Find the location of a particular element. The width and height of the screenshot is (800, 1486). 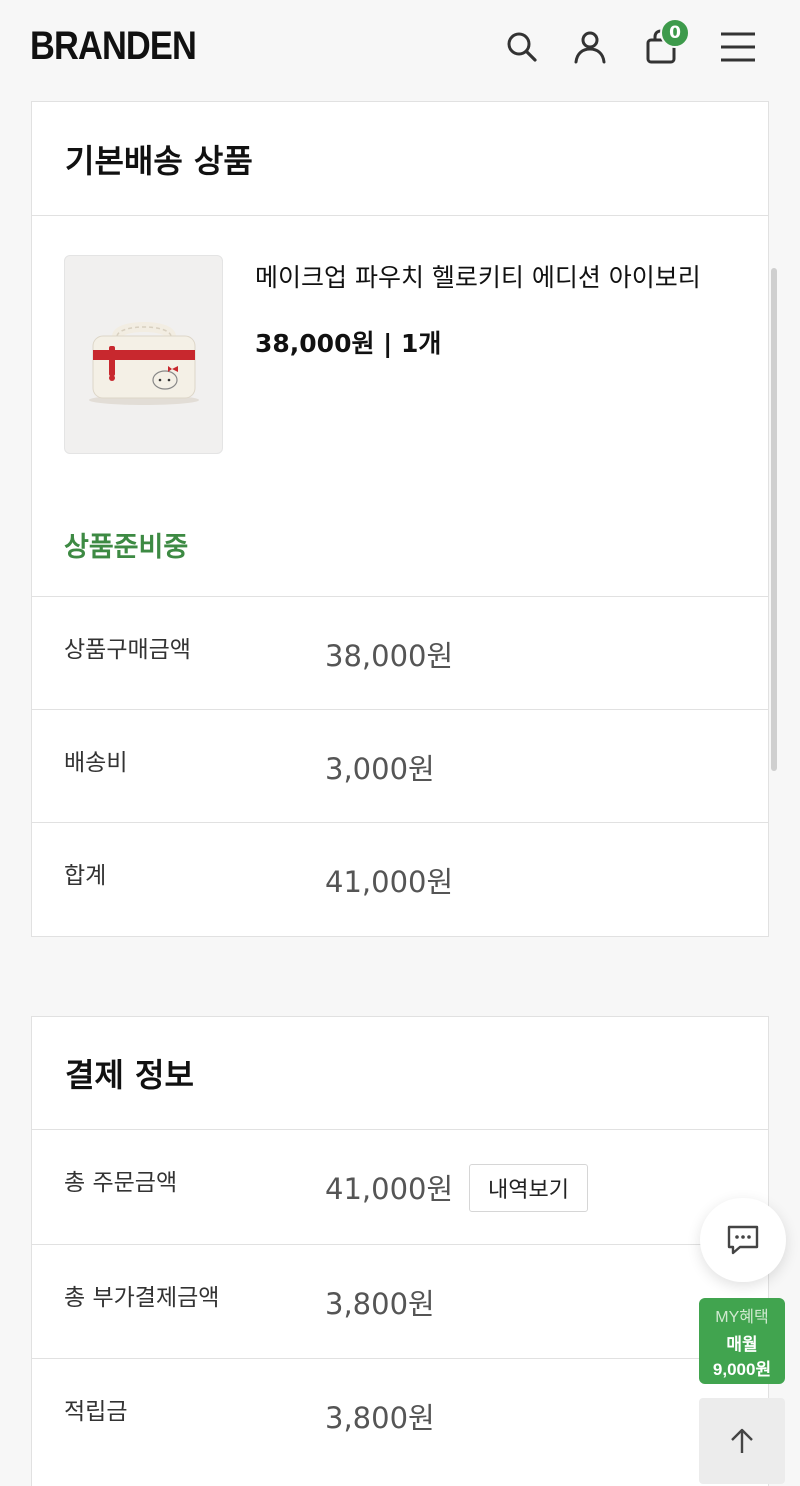

payment-row: 총 부가결제금액 3,800원 is located at coordinates (400, 1302).